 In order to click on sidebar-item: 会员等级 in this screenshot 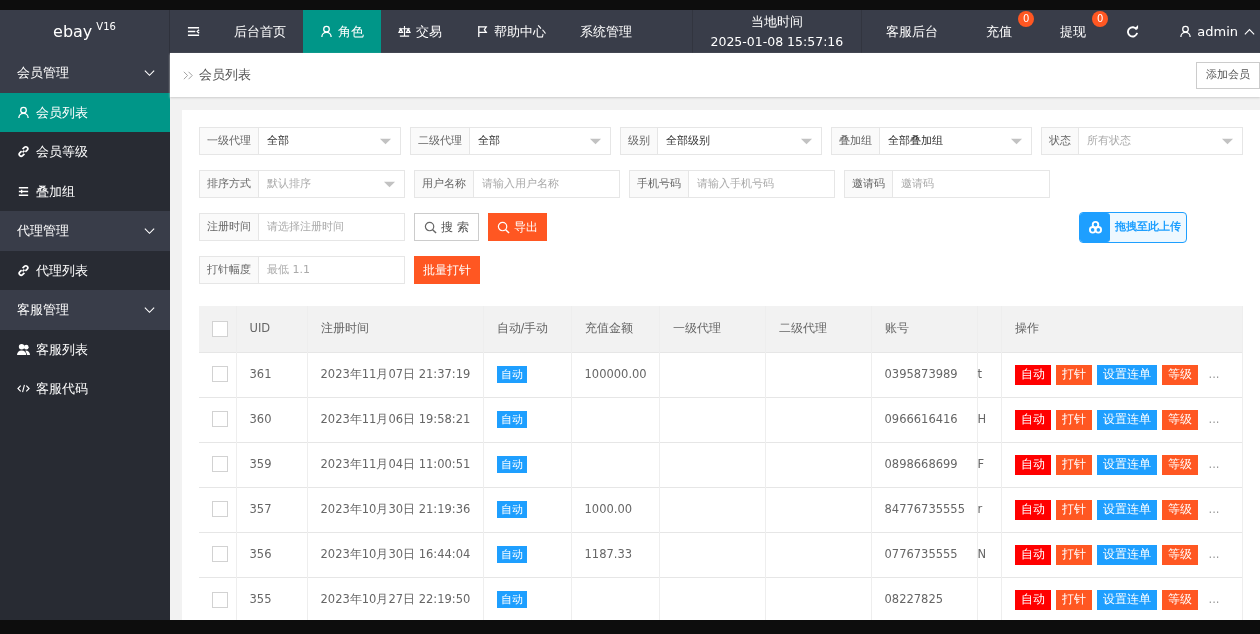, I will do `click(85, 152)`.